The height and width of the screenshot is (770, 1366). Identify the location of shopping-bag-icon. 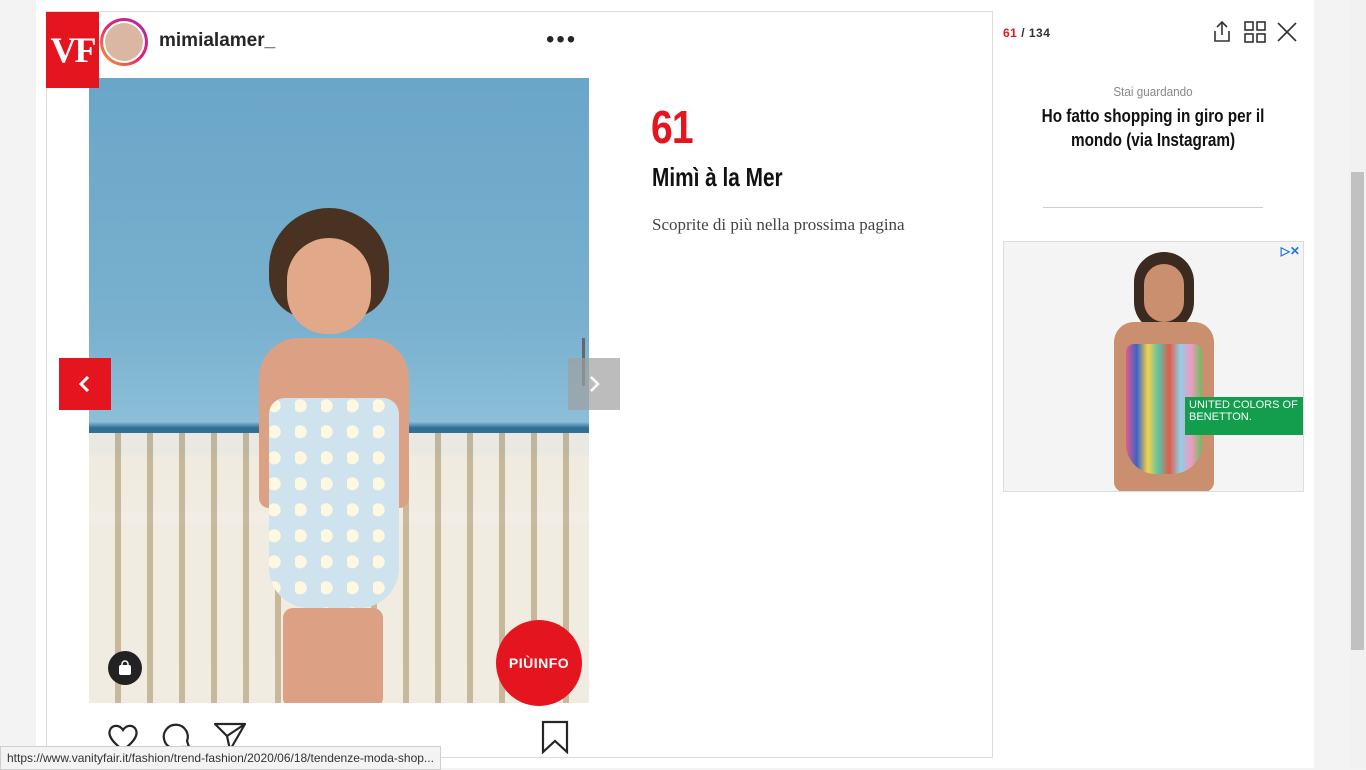
(125, 668).